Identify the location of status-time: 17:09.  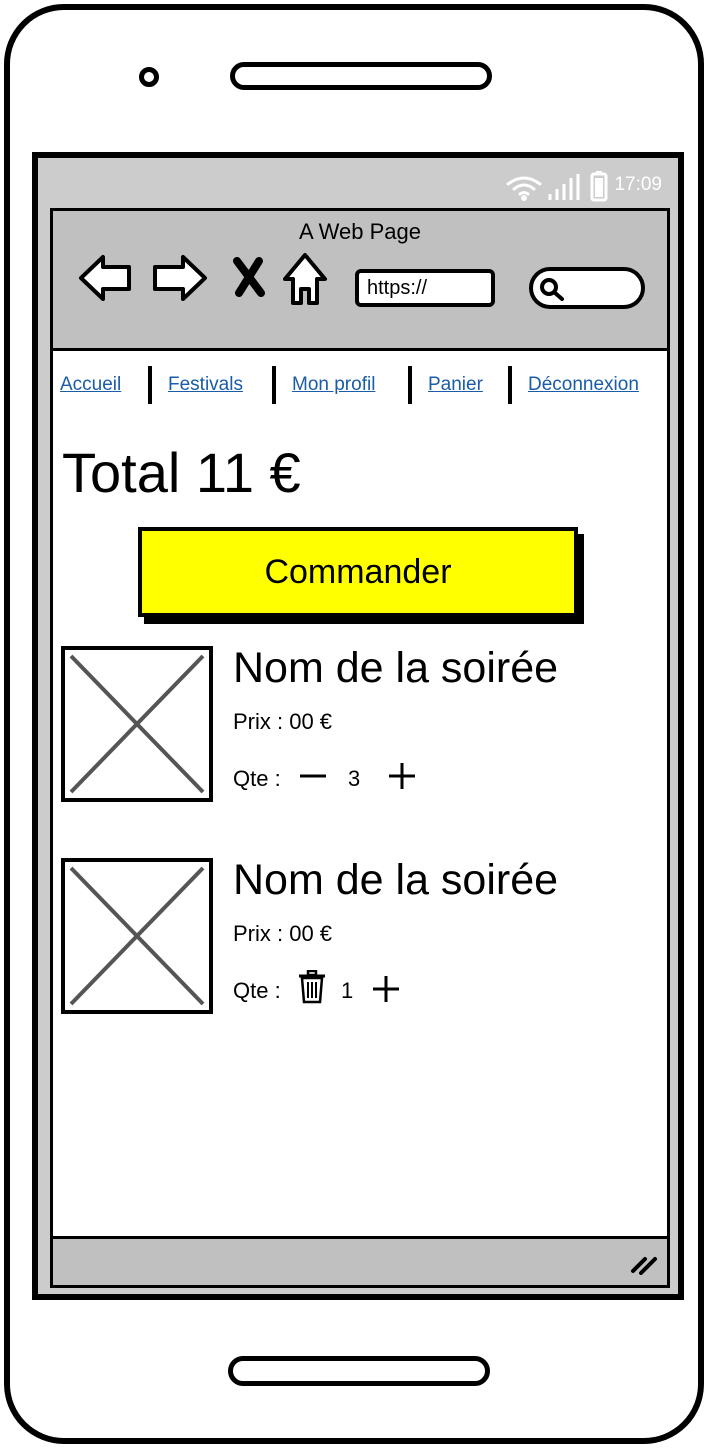
(638, 184).